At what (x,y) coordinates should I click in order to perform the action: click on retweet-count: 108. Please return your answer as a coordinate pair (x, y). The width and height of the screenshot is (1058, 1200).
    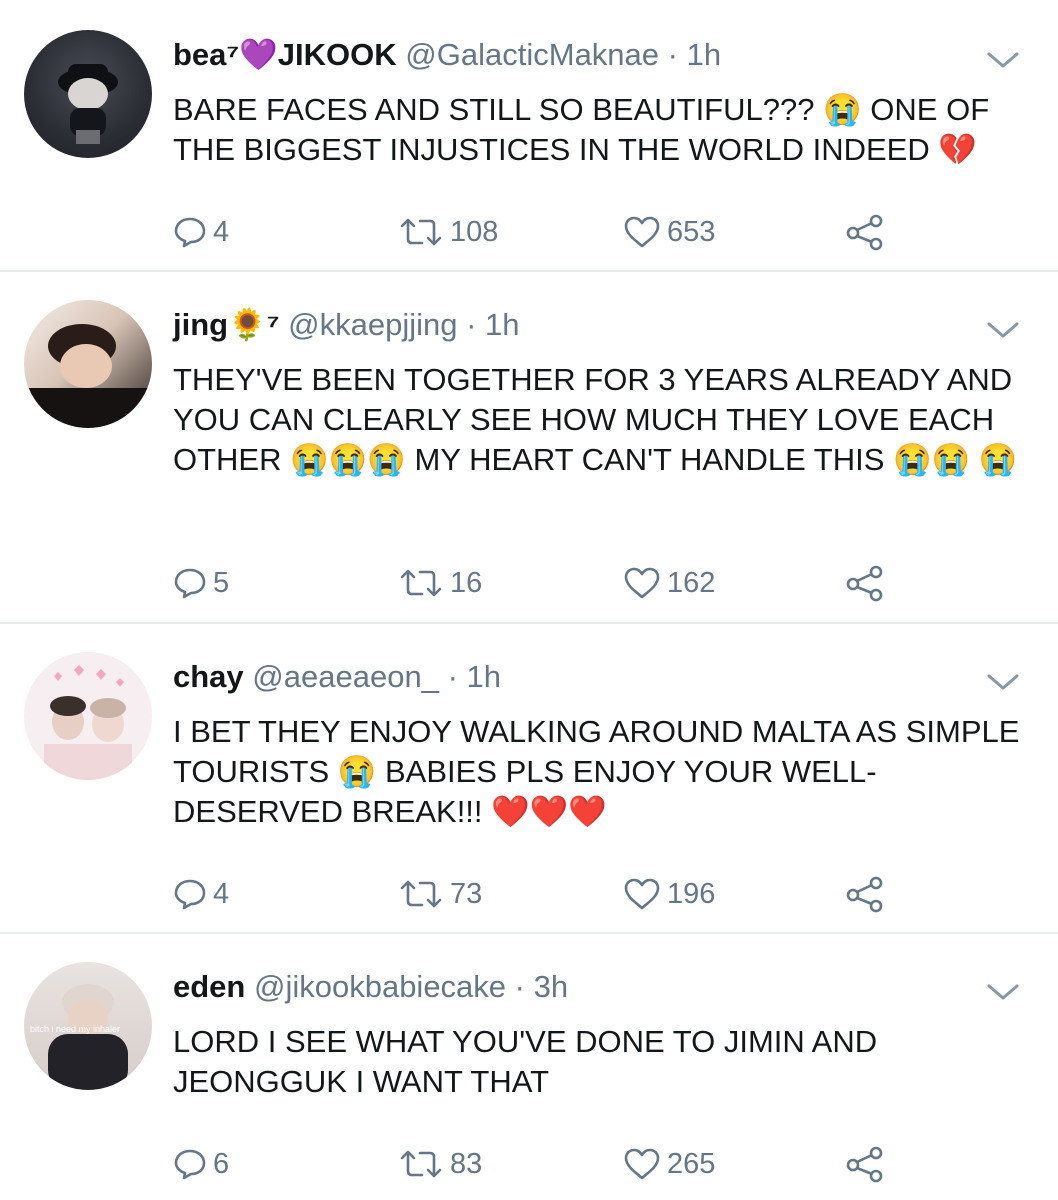
    Looking at the image, I should click on (474, 231).